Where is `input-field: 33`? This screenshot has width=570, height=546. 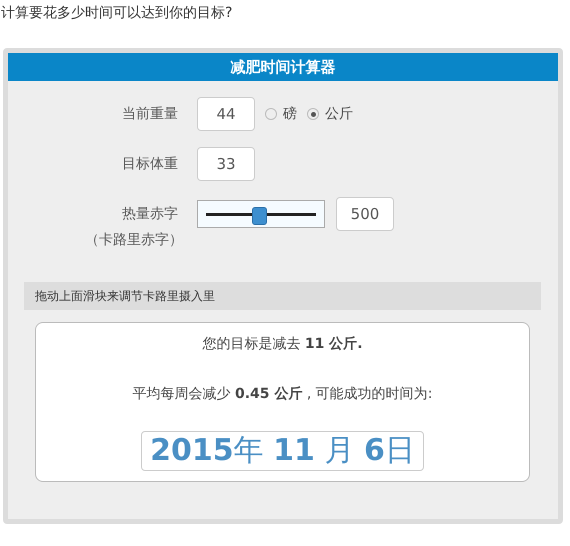 input-field: 33 is located at coordinates (226, 164).